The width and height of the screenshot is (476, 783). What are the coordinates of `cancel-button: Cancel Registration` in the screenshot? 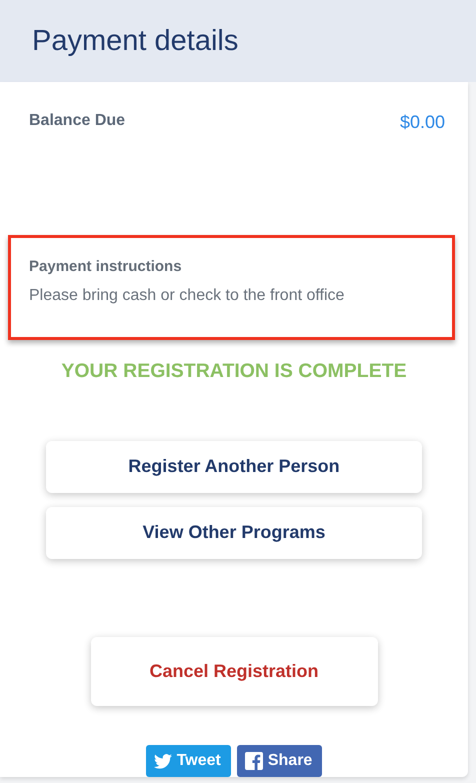 It's located at (234, 671).